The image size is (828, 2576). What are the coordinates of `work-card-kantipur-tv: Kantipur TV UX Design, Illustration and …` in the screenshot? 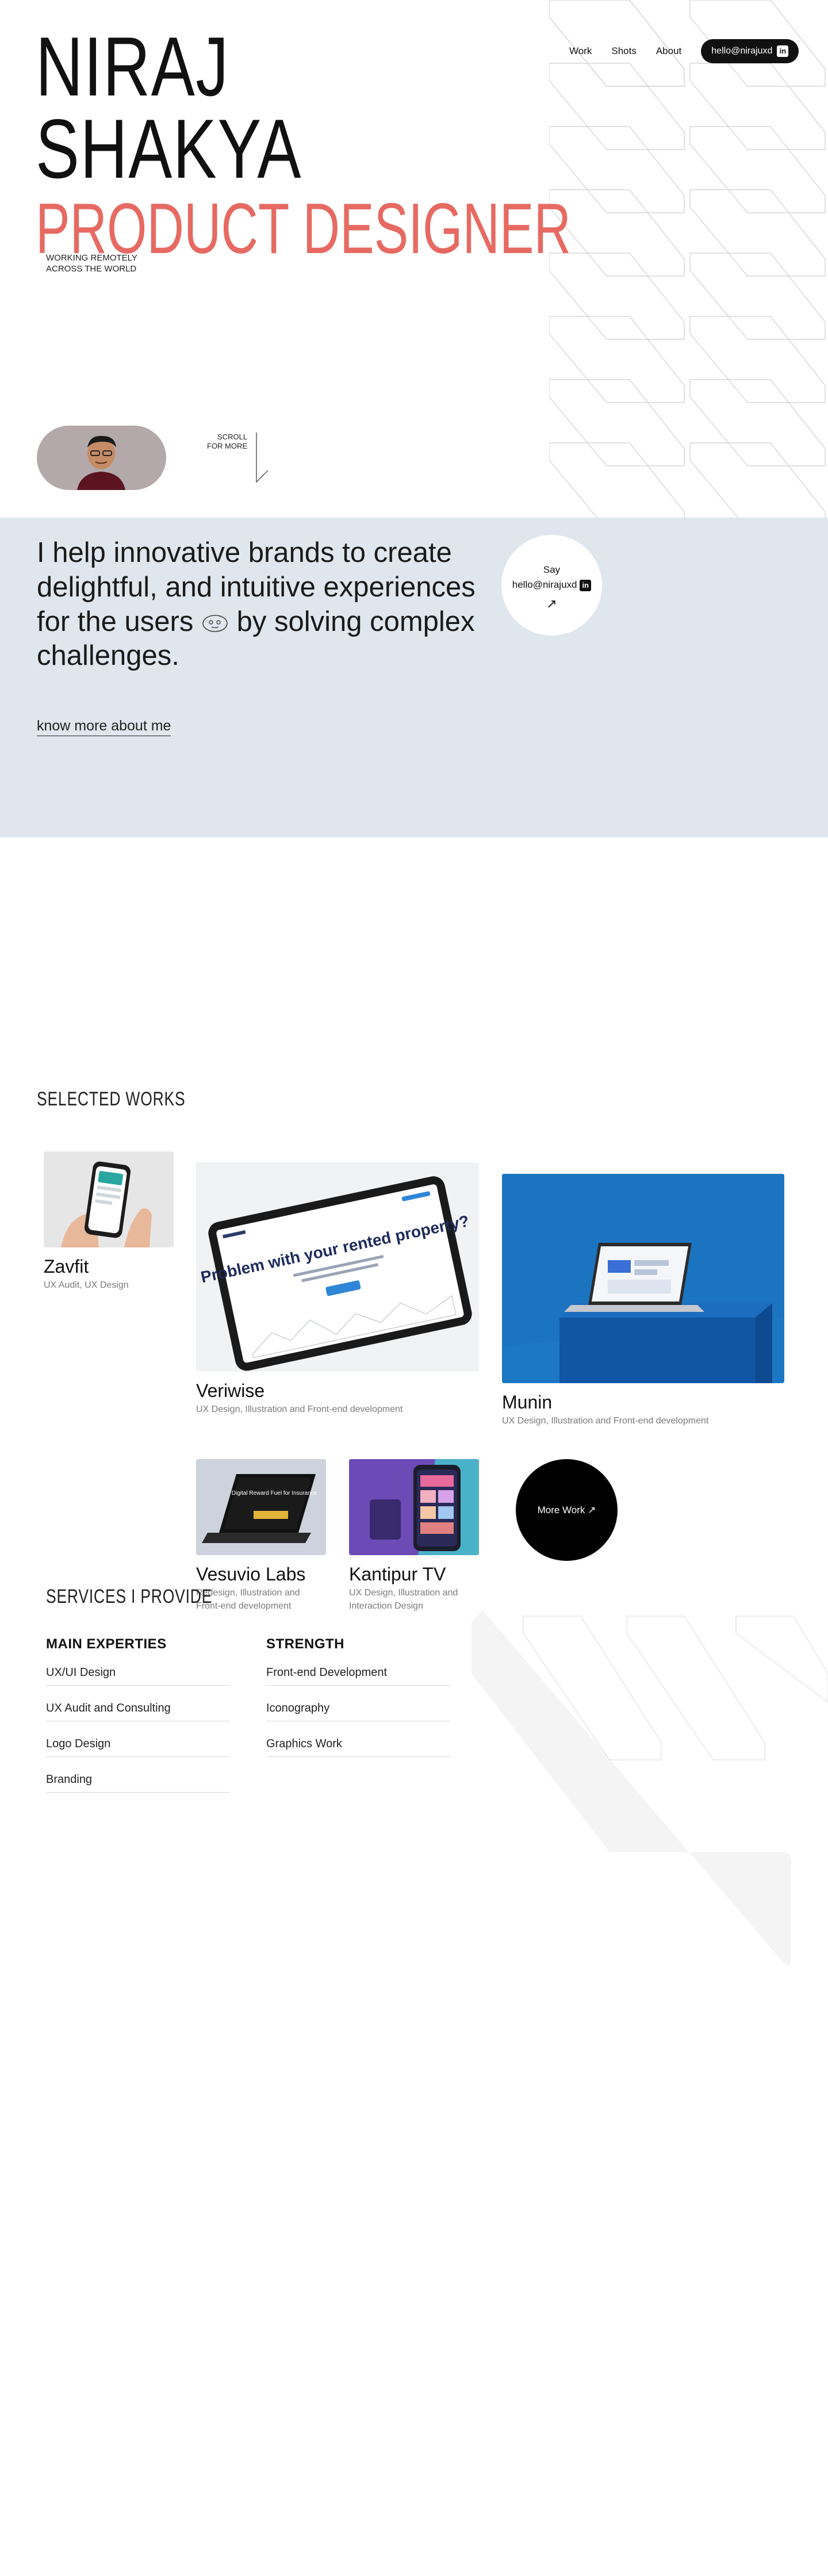 It's located at (414, 1536).